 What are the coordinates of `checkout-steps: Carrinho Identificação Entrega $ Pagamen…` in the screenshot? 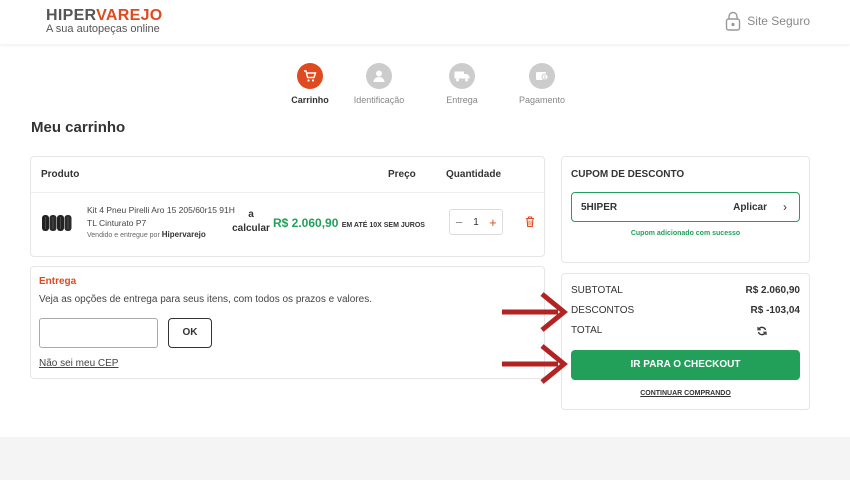 It's located at (430, 88).